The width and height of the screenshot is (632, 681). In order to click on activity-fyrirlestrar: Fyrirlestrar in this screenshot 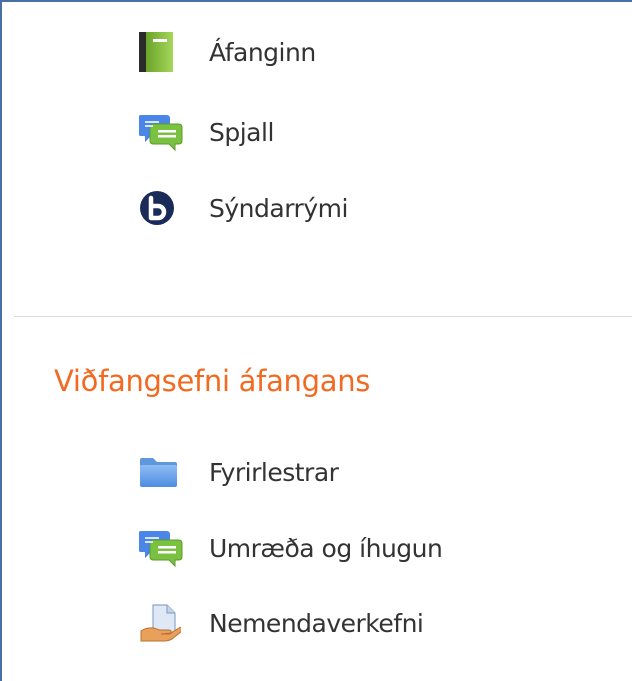, I will do `click(239, 472)`.